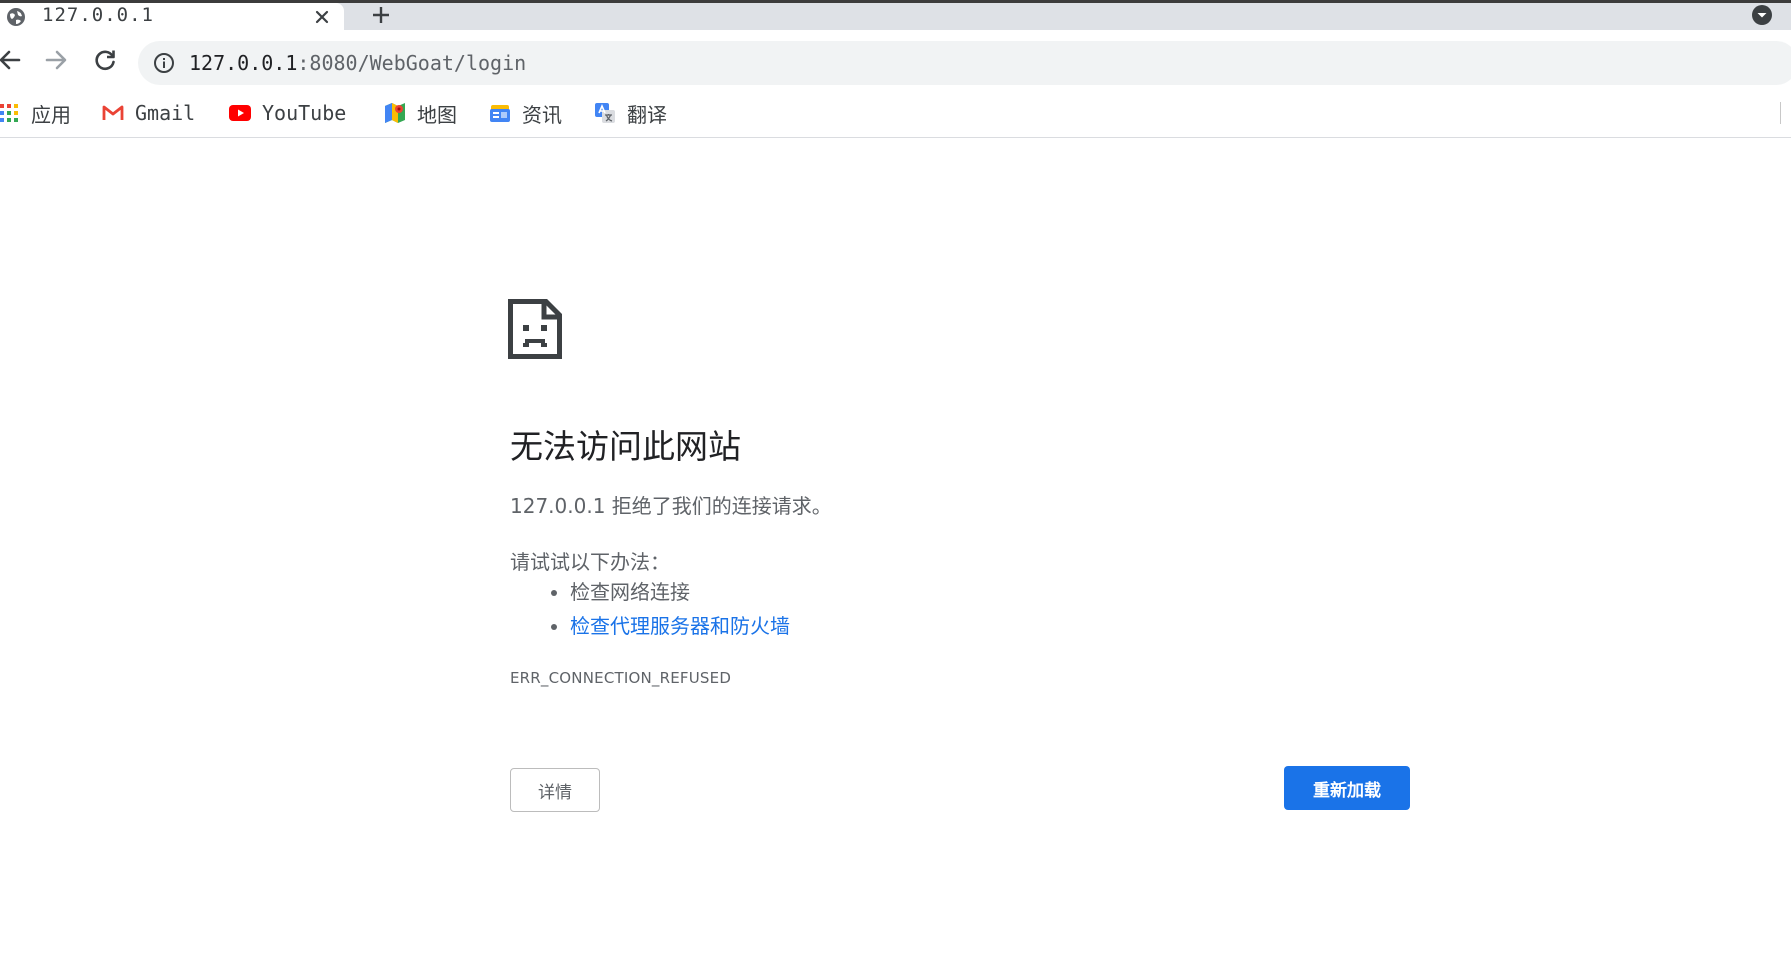  What do you see at coordinates (671, 506) in the screenshot?
I see `error-description: 127.0.0.1 拒绝了我们的连接请求。` at bounding box center [671, 506].